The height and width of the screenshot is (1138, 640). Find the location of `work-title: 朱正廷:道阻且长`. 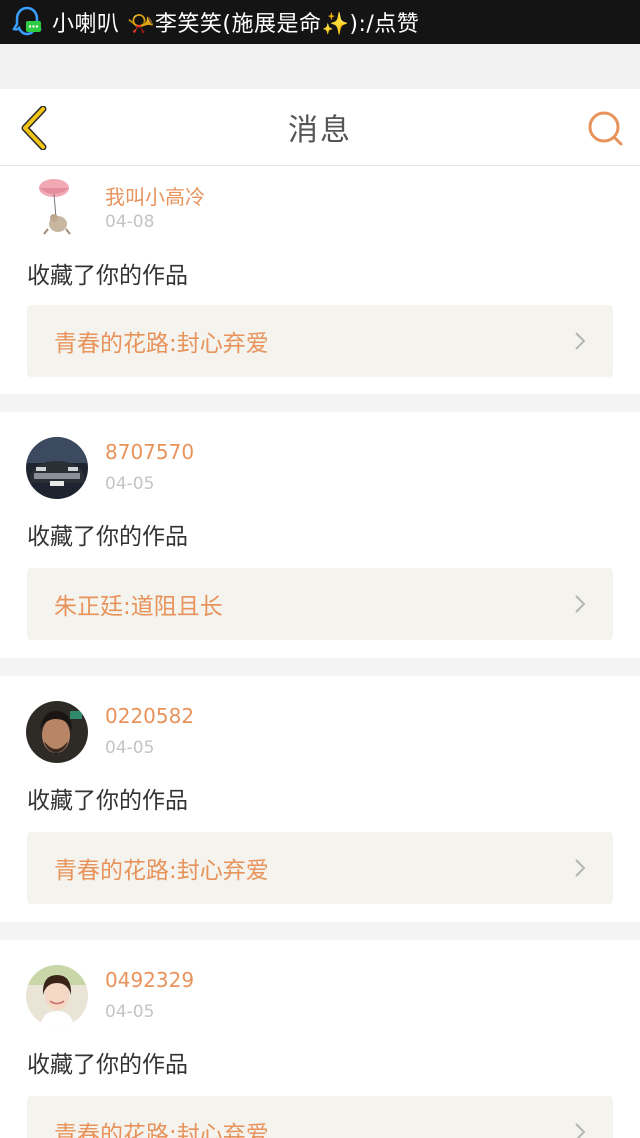

work-title: 朱正廷:道阻且长 is located at coordinates (138, 607).